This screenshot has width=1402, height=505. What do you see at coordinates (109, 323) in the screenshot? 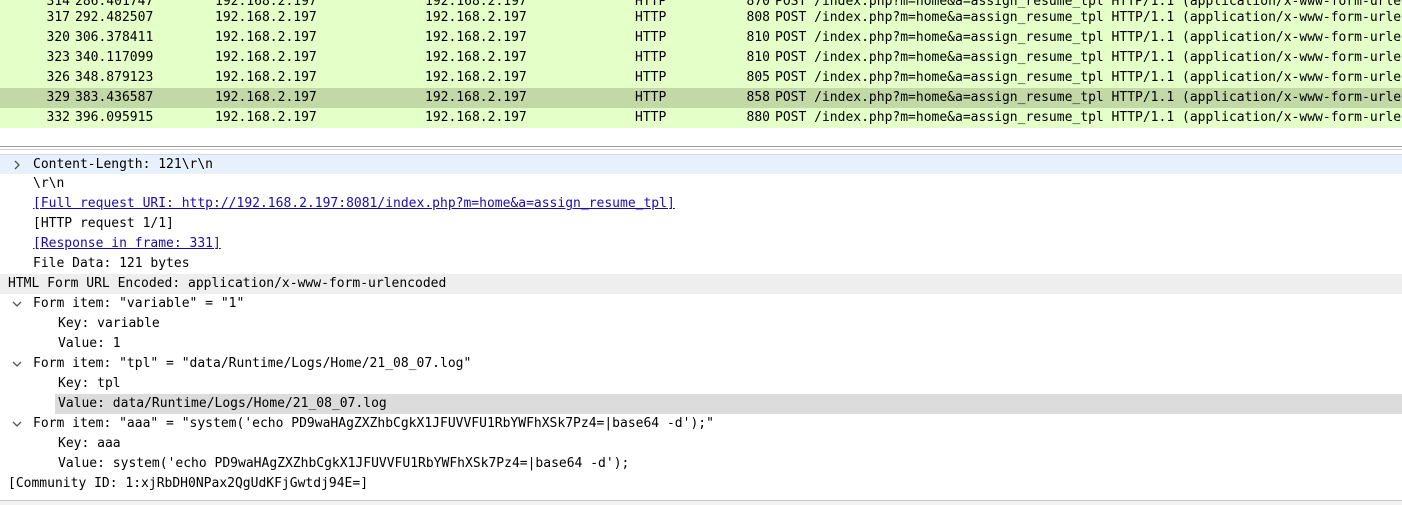
I see `tree-item-label: Key: variable` at bounding box center [109, 323].